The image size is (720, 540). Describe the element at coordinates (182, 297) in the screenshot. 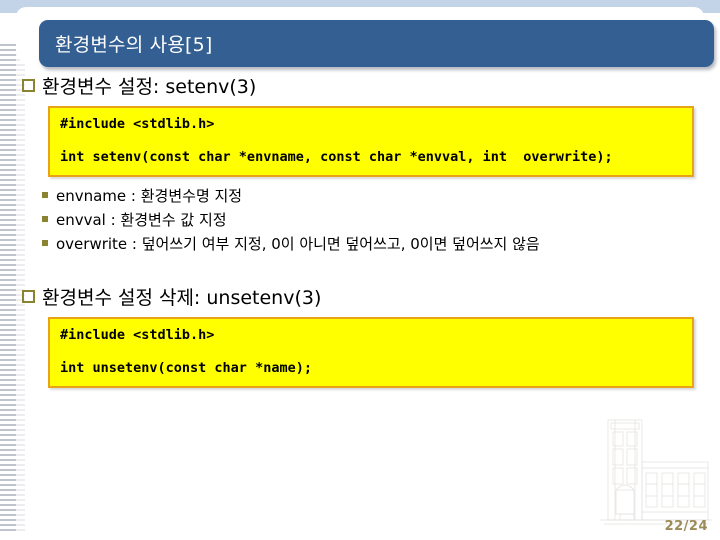

I see `section-heading-2-label: 환경변수 설정 삭제: unsetenv(3)` at that location.